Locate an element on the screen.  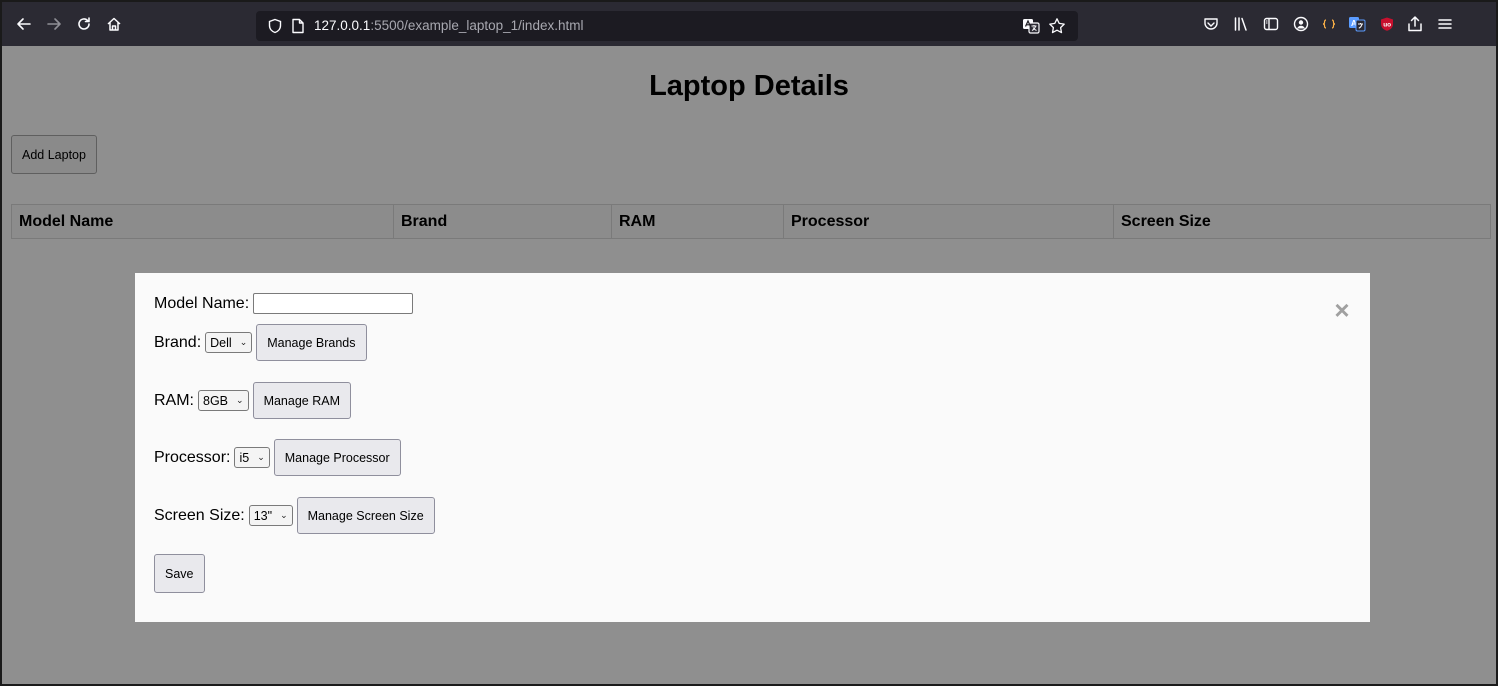
processor-select: i5 ⌄ is located at coordinates (252, 457).